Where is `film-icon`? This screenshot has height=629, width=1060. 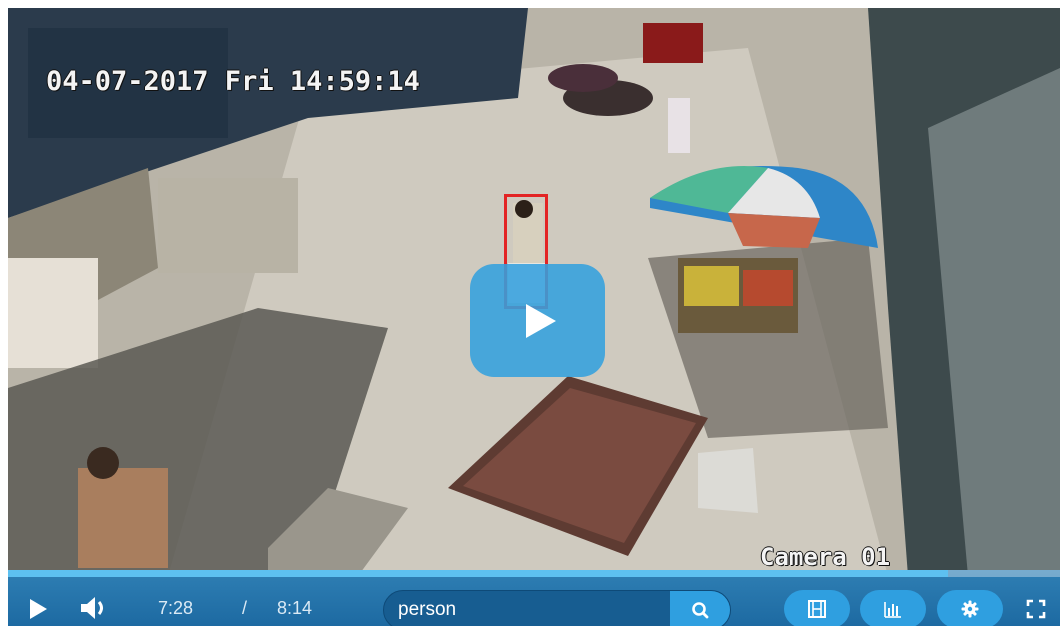
film-icon is located at coordinates (817, 609).